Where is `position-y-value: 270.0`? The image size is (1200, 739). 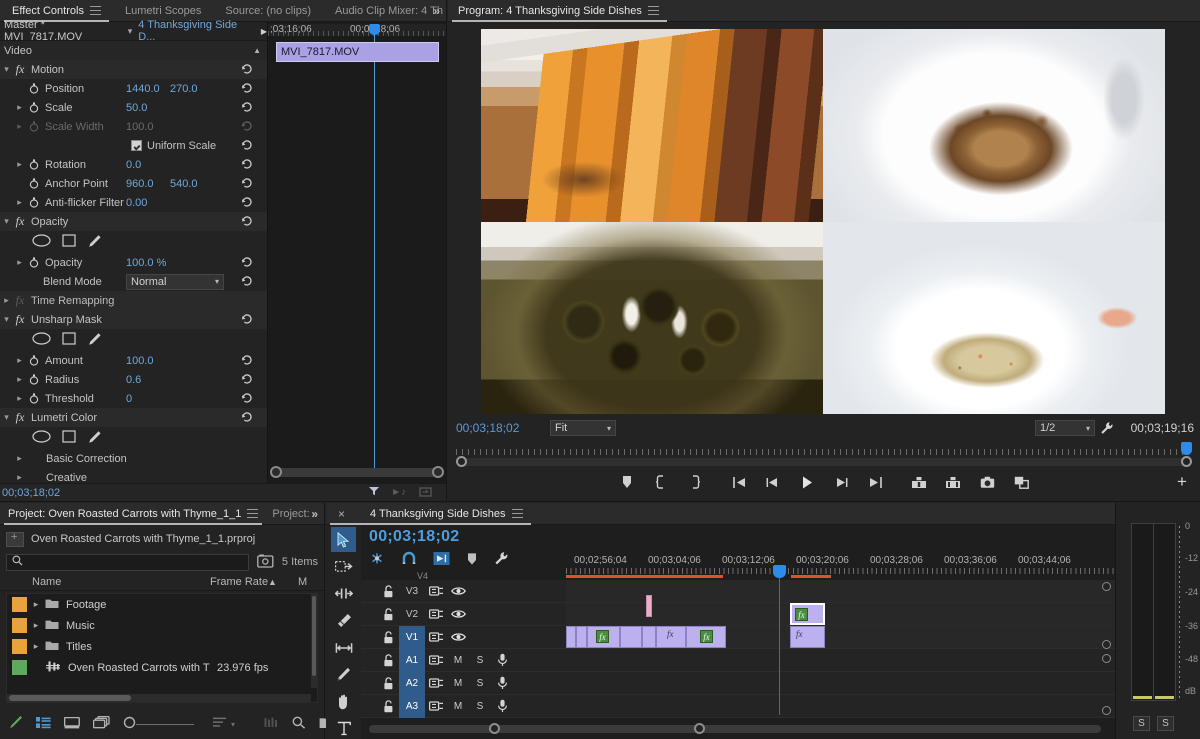 position-y-value: 270.0 is located at coordinates (184, 89).